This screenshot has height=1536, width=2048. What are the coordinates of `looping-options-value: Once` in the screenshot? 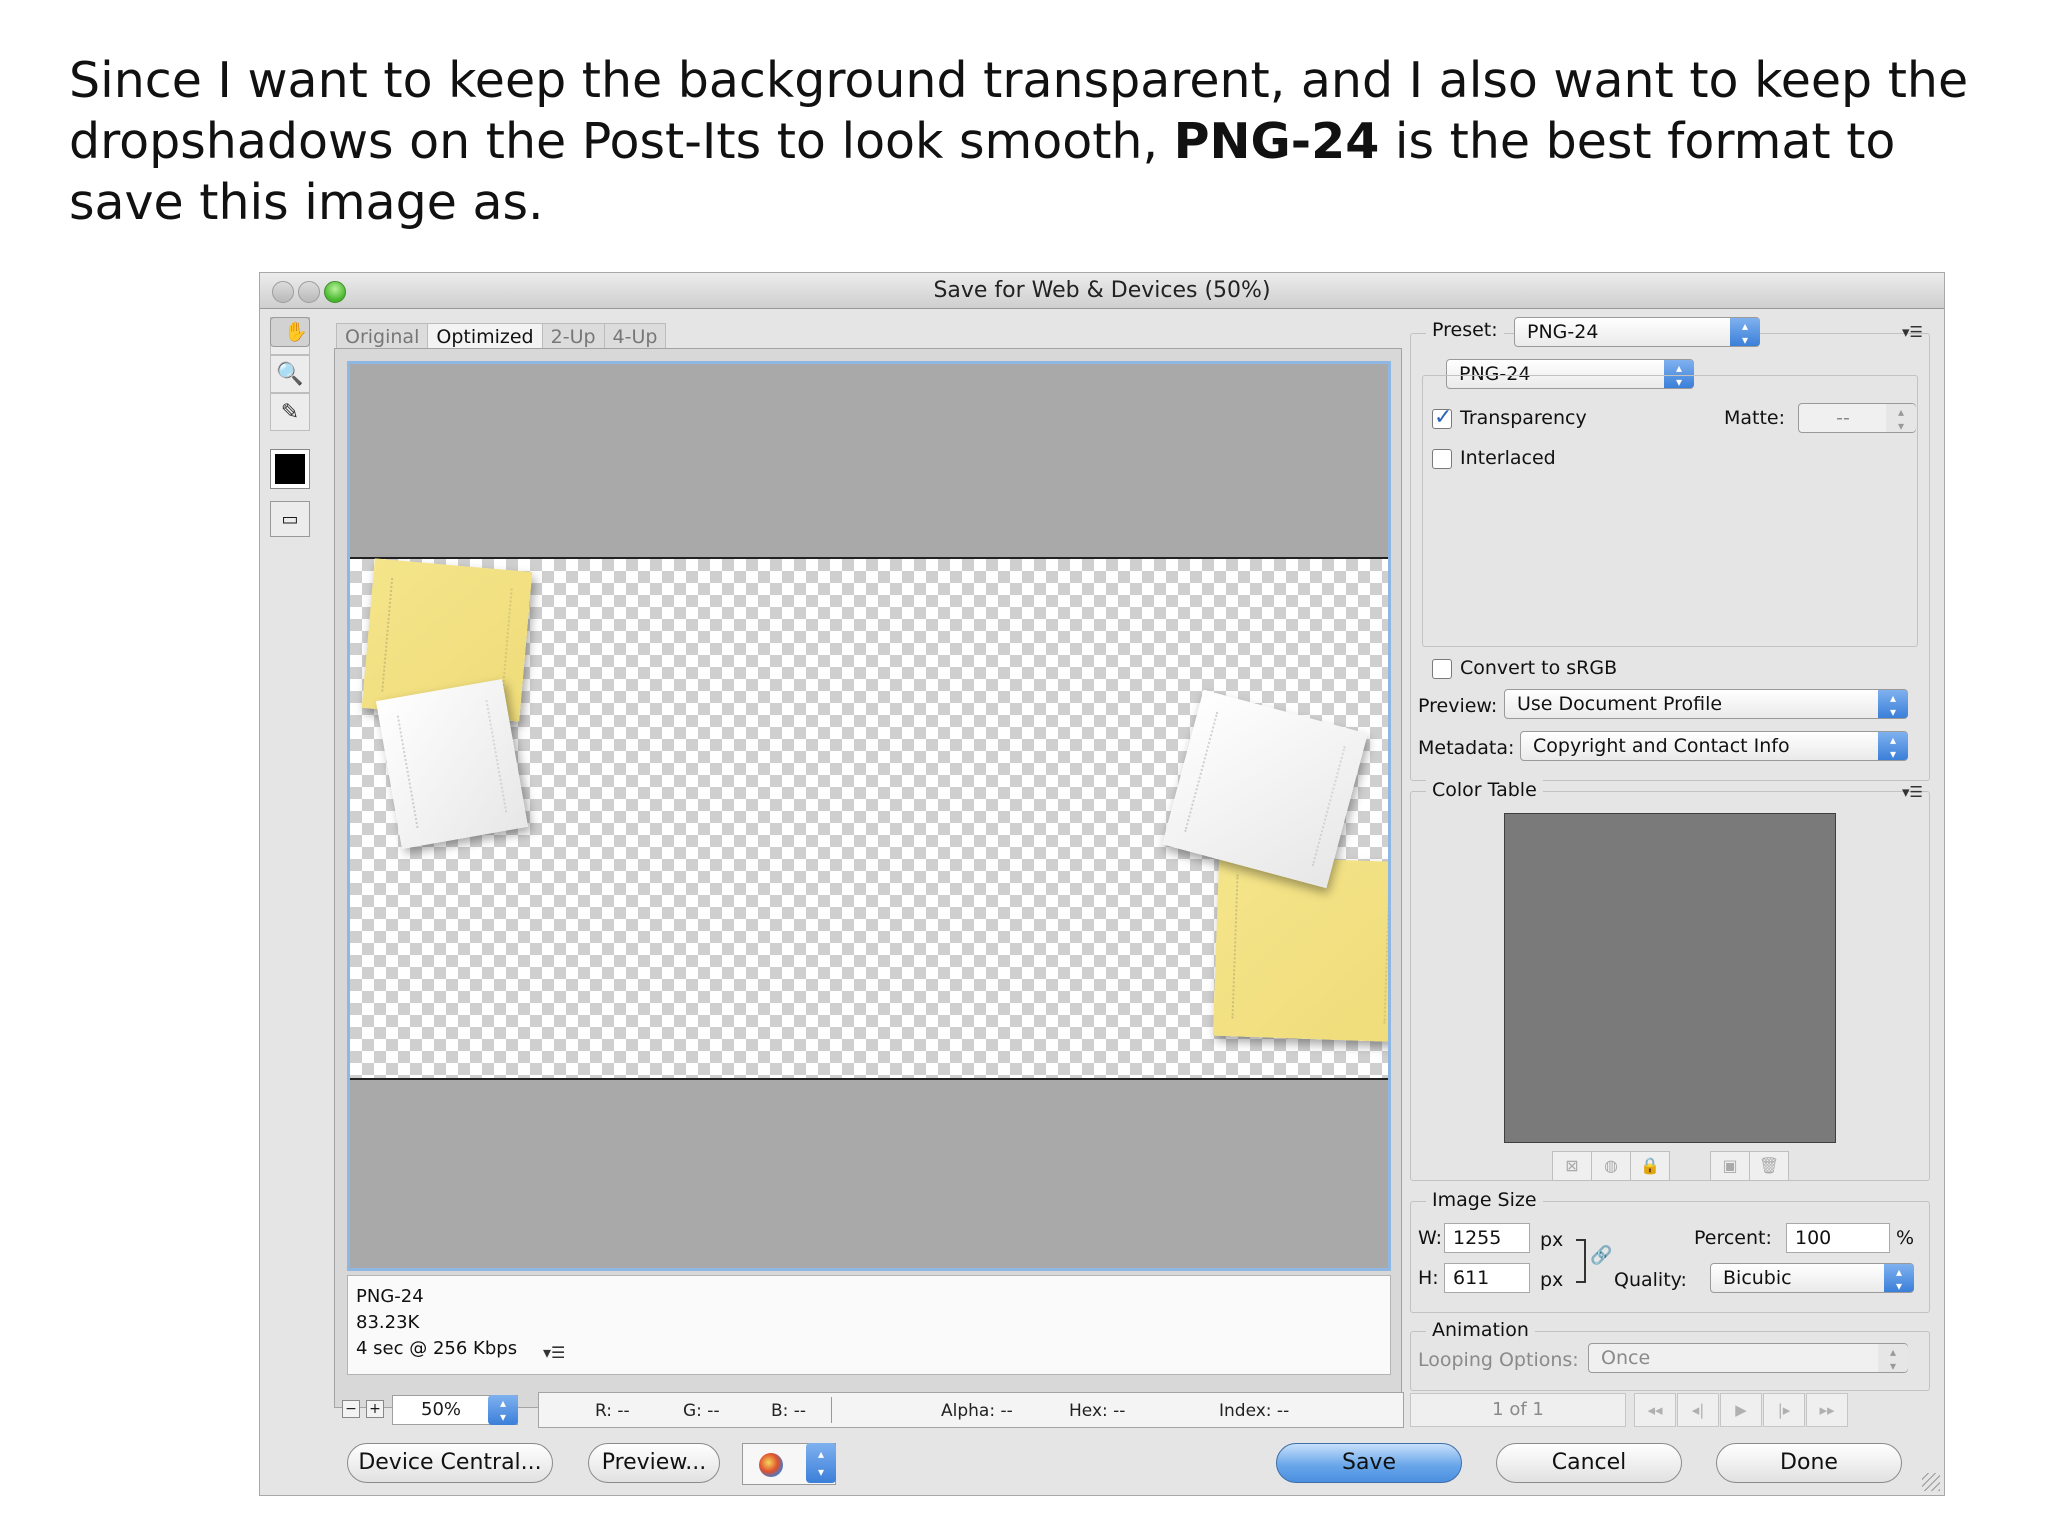 It's located at (1626, 1358).